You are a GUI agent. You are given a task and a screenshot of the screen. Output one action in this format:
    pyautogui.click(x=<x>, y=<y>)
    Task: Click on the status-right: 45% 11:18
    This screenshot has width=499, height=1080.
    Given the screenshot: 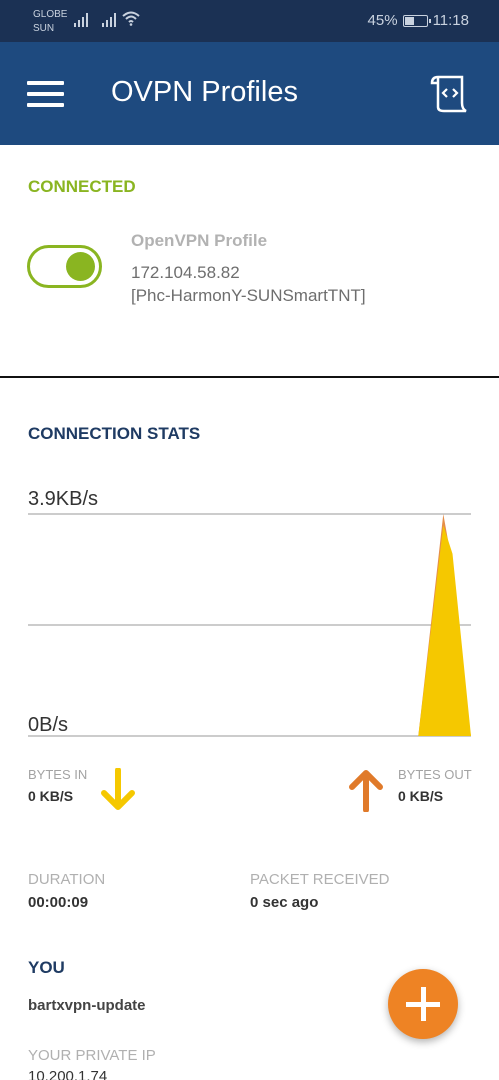 What is the action you would take?
    pyautogui.click(x=418, y=20)
    